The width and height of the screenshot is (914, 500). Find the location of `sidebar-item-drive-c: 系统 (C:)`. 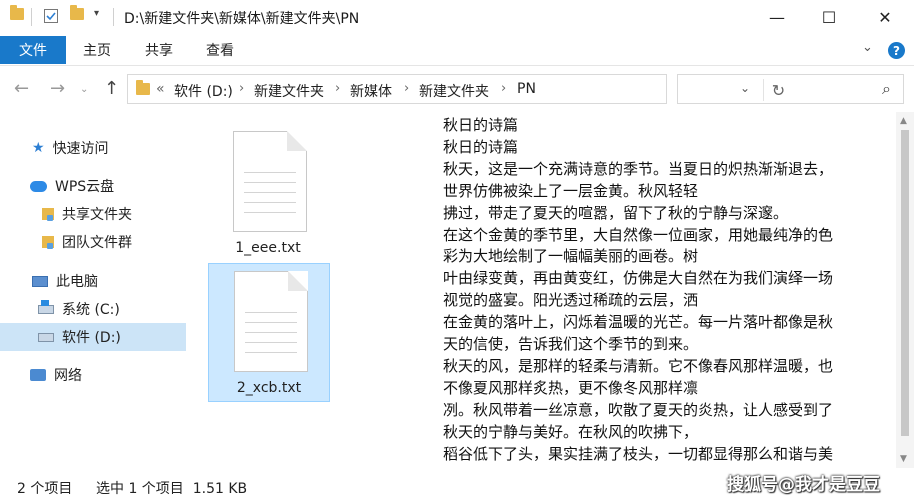

sidebar-item-drive-c: 系统 (C:) is located at coordinates (93, 309).